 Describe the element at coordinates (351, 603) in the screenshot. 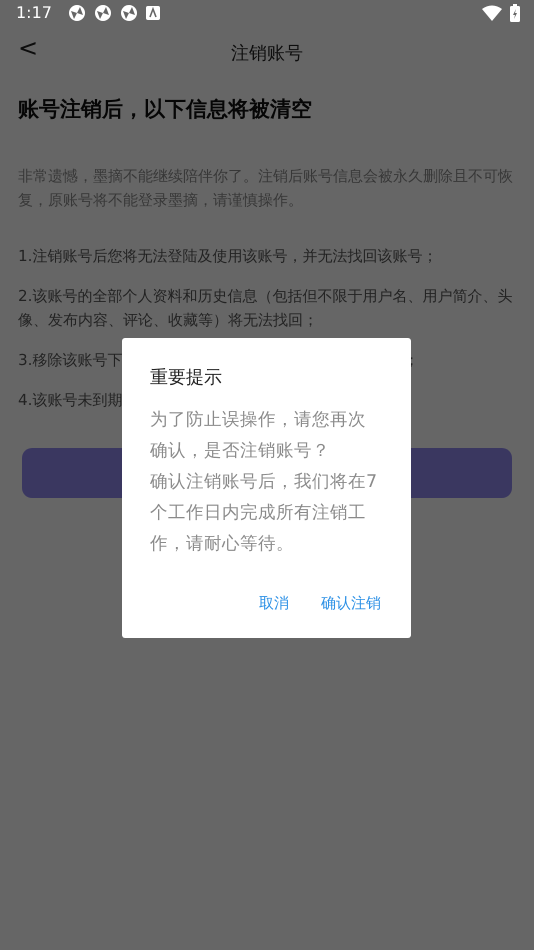

I see `dialog-button: 确认注销` at that location.